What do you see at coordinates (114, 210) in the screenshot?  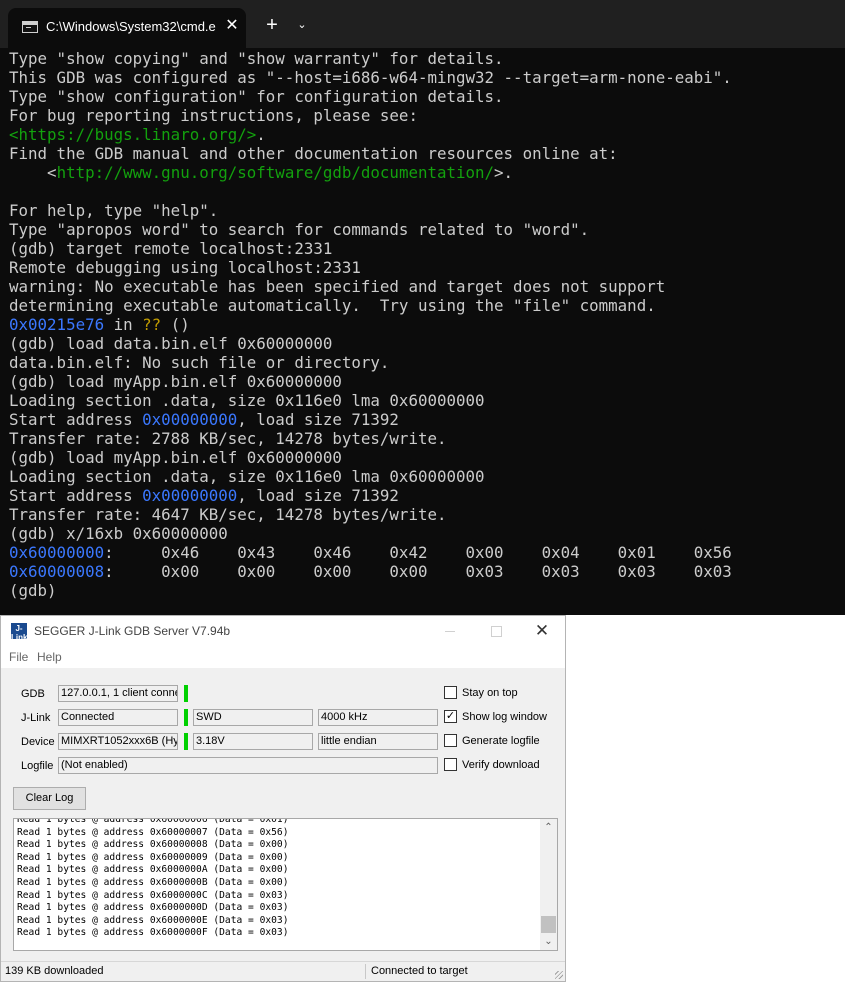 I see `terminal-text-segment: For help, type "help".` at bounding box center [114, 210].